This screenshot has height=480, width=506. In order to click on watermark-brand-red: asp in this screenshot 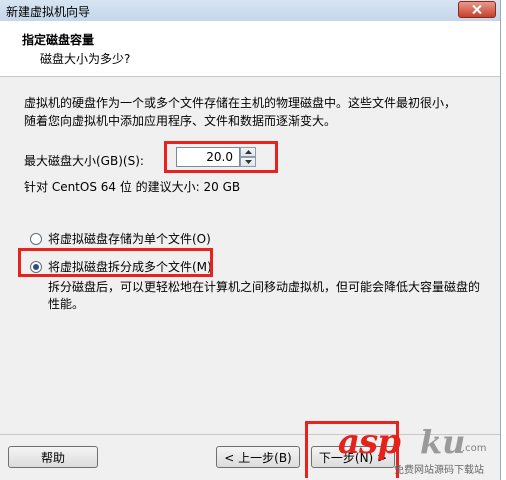, I will do `click(369, 442)`.